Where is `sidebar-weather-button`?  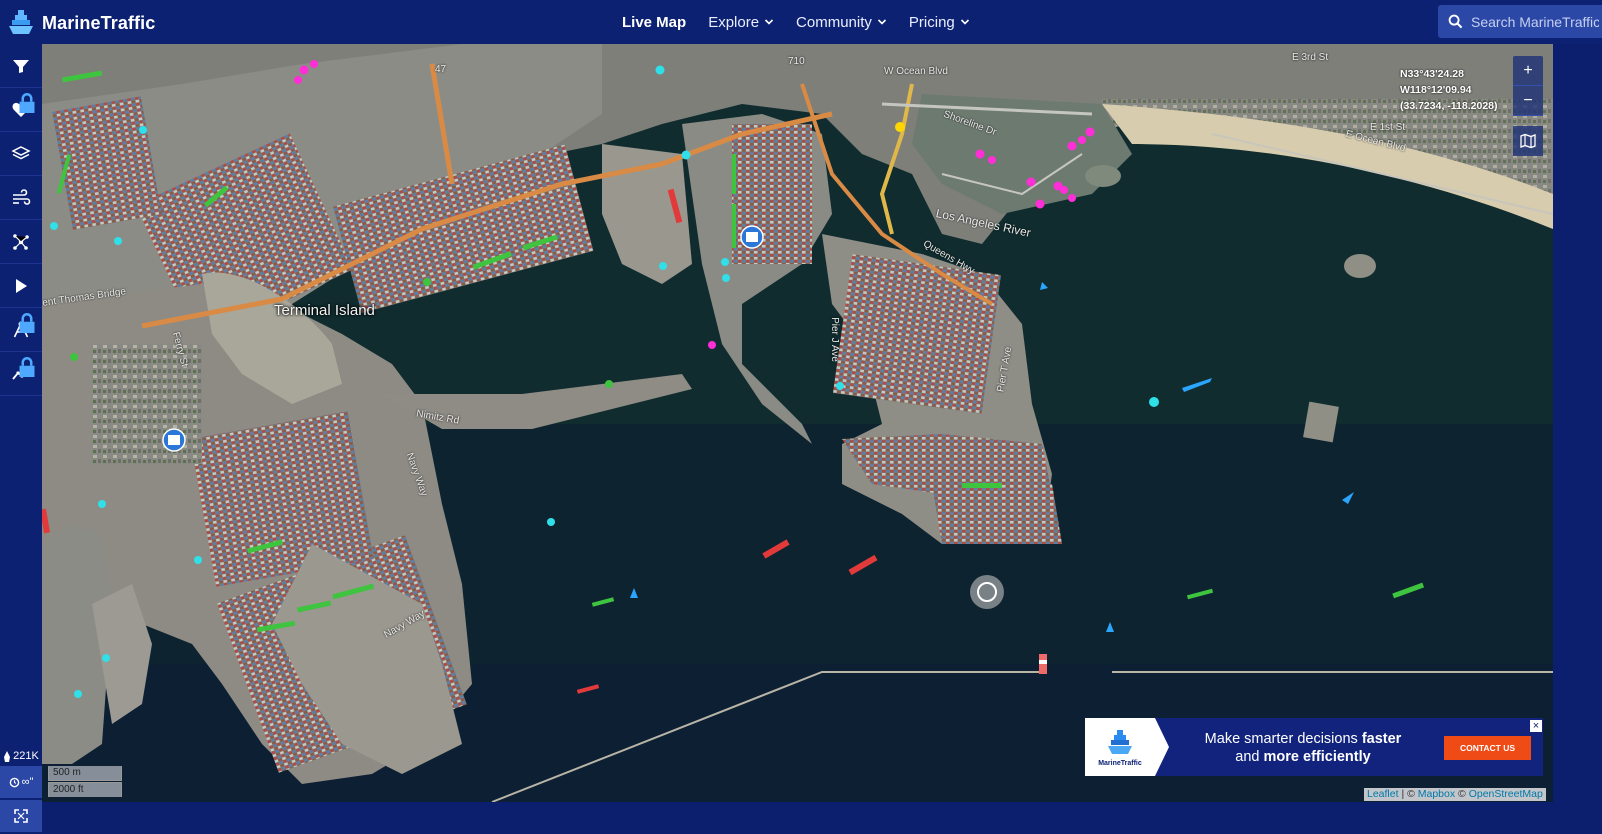
sidebar-weather-button is located at coordinates (21, 198).